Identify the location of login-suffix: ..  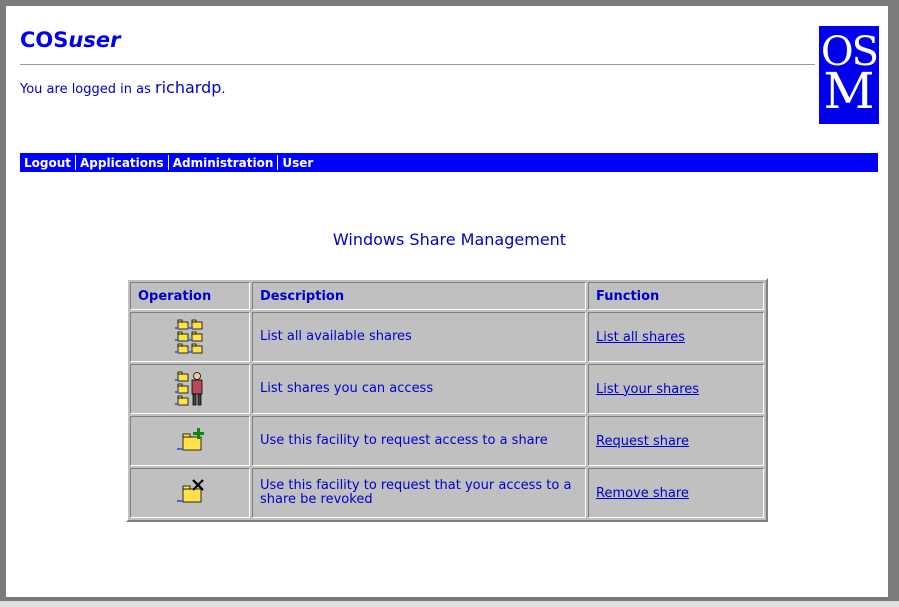
(223, 89).